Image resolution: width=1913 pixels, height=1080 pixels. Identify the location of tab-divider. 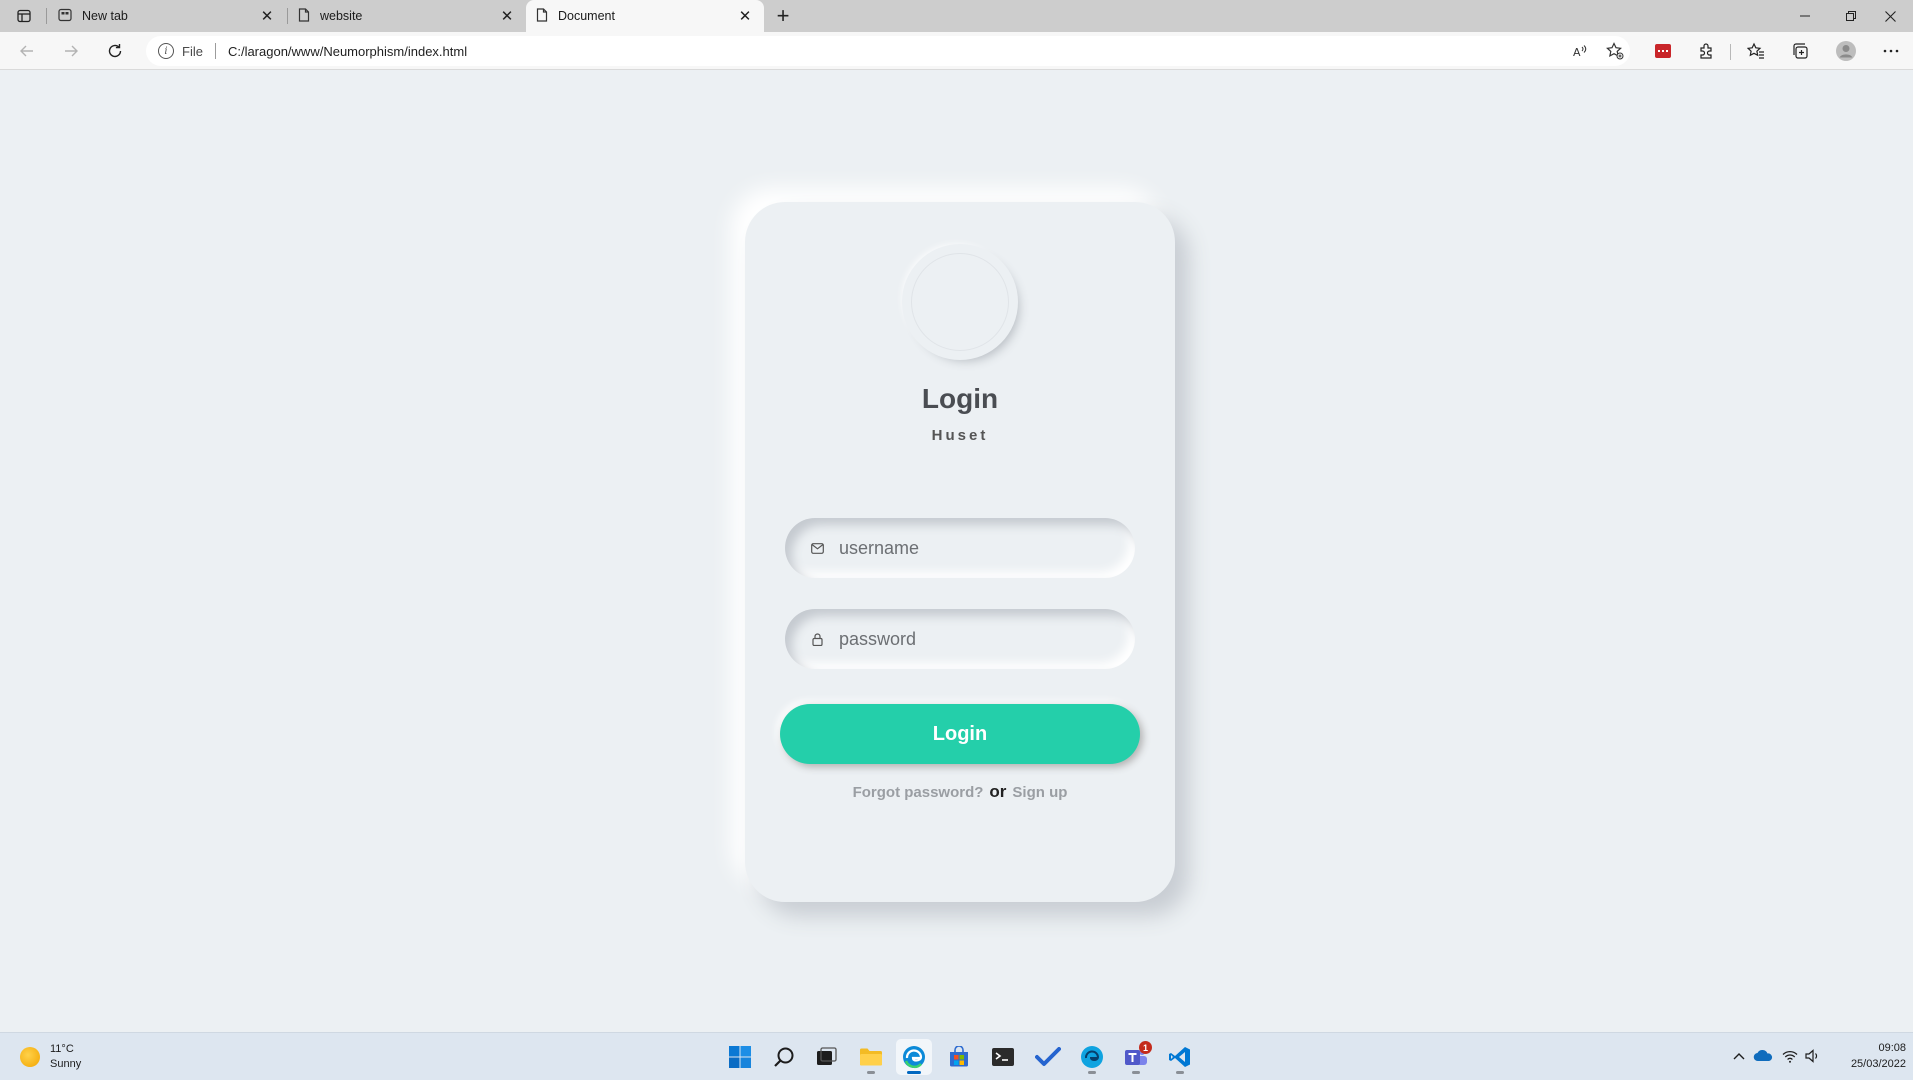
(46, 16).